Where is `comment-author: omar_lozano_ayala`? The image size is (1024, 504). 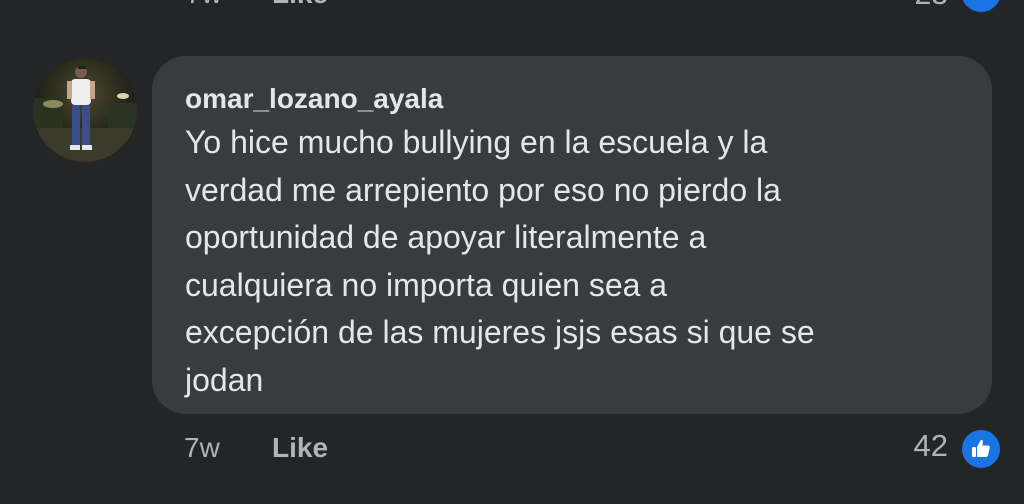
comment-author: omar_lozano_ayala is located at coordinates (573, 99).